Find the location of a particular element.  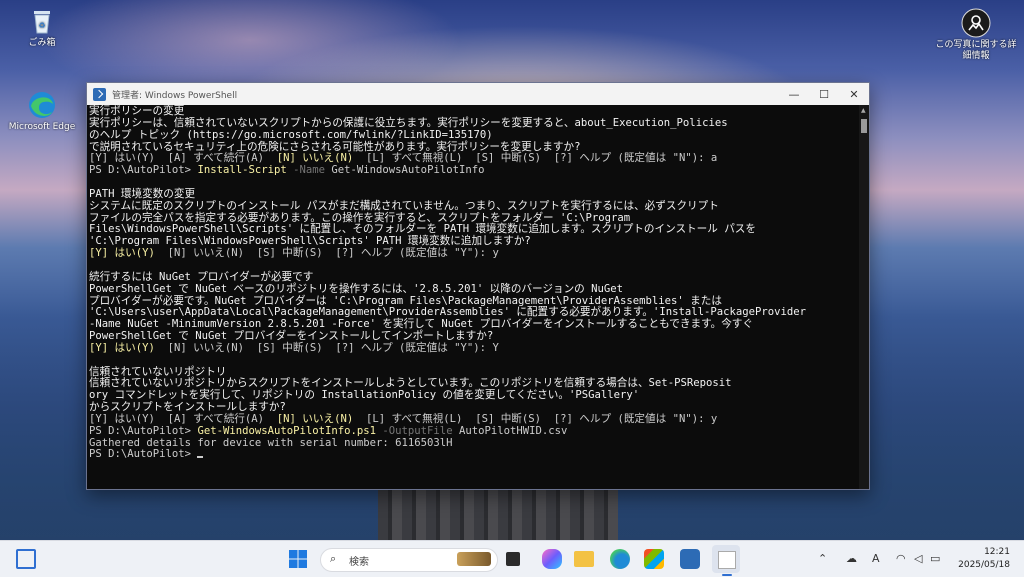

store-icon is located at coordinates (654, 559).